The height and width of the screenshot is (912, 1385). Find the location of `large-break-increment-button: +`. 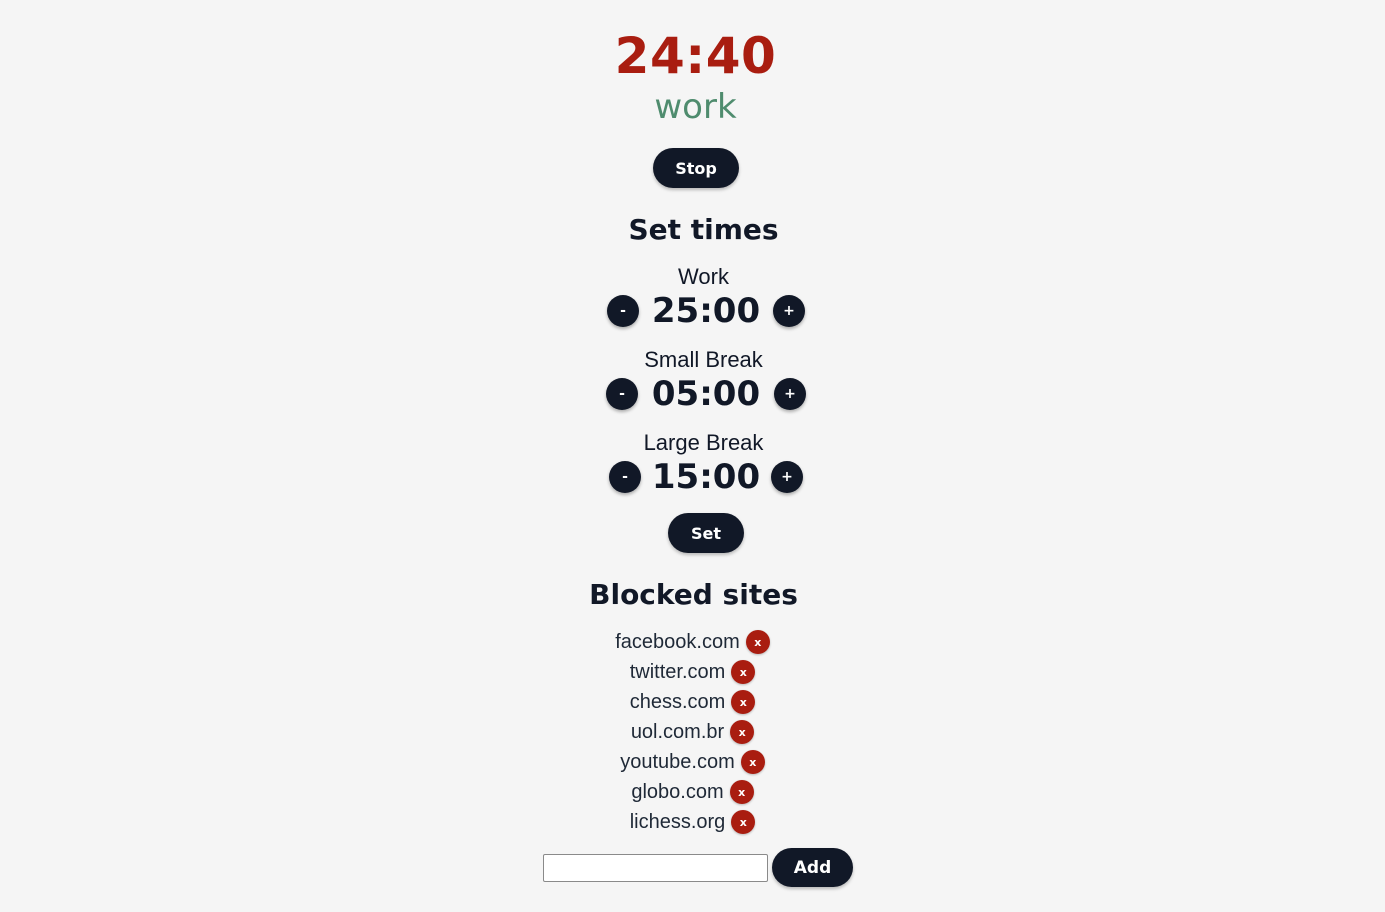

large-break-increment-button: + is located at coordinates (787, 477).